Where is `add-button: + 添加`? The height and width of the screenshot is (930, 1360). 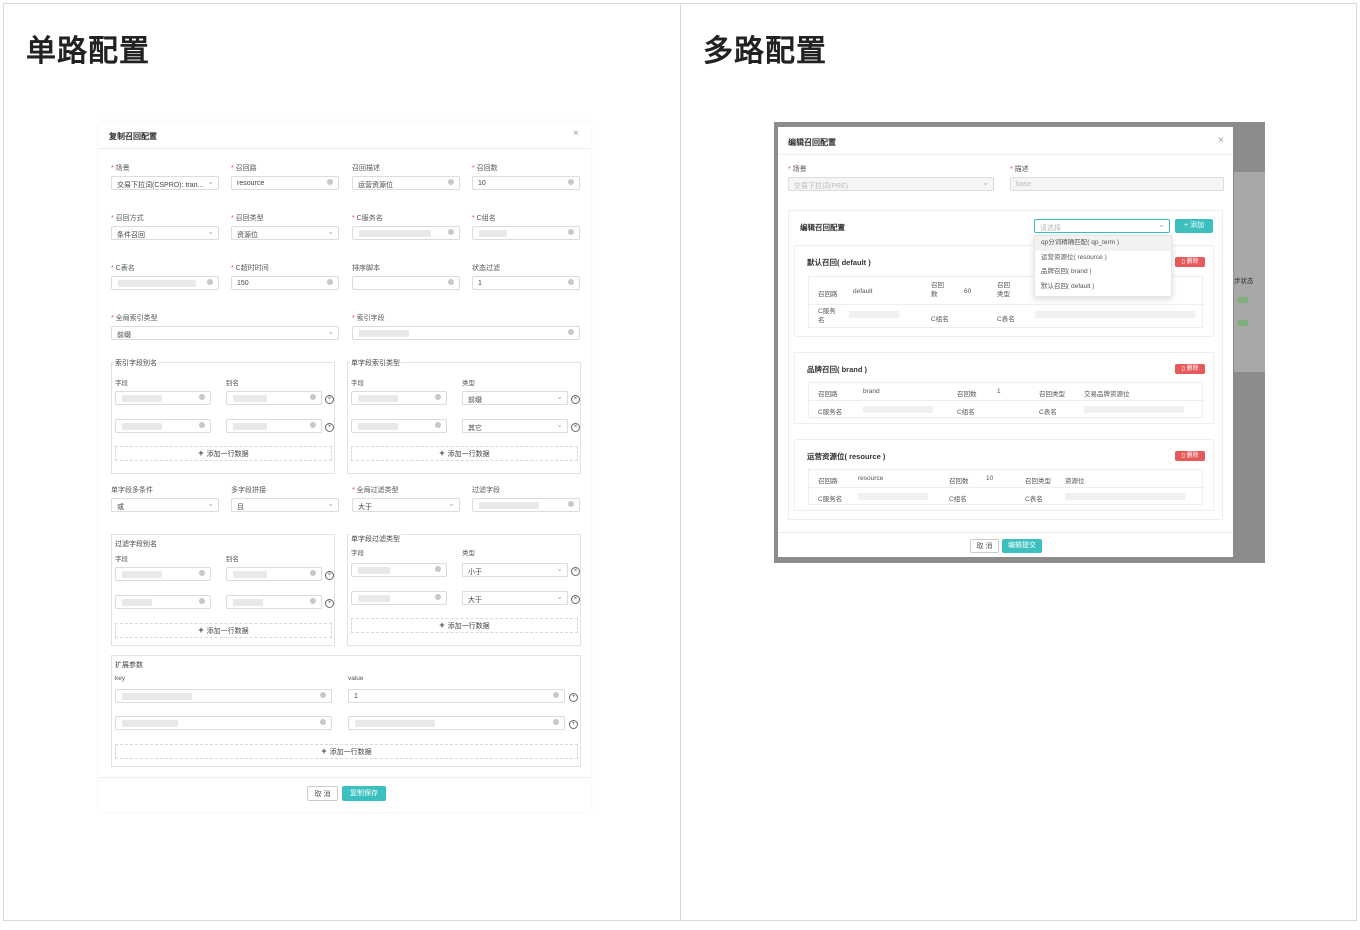
add-button: + 添加 is located at coordinates (1194, 226).